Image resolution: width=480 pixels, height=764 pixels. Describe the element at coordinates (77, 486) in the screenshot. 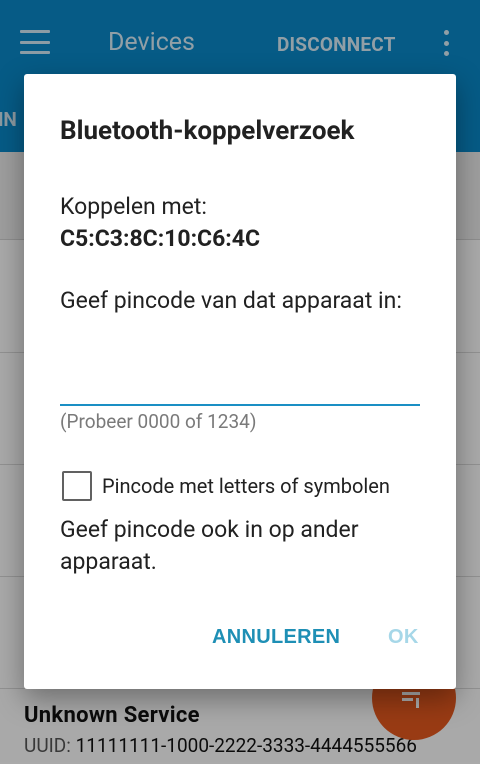

I see `alphanumeric-pin-checkbox` at that location.